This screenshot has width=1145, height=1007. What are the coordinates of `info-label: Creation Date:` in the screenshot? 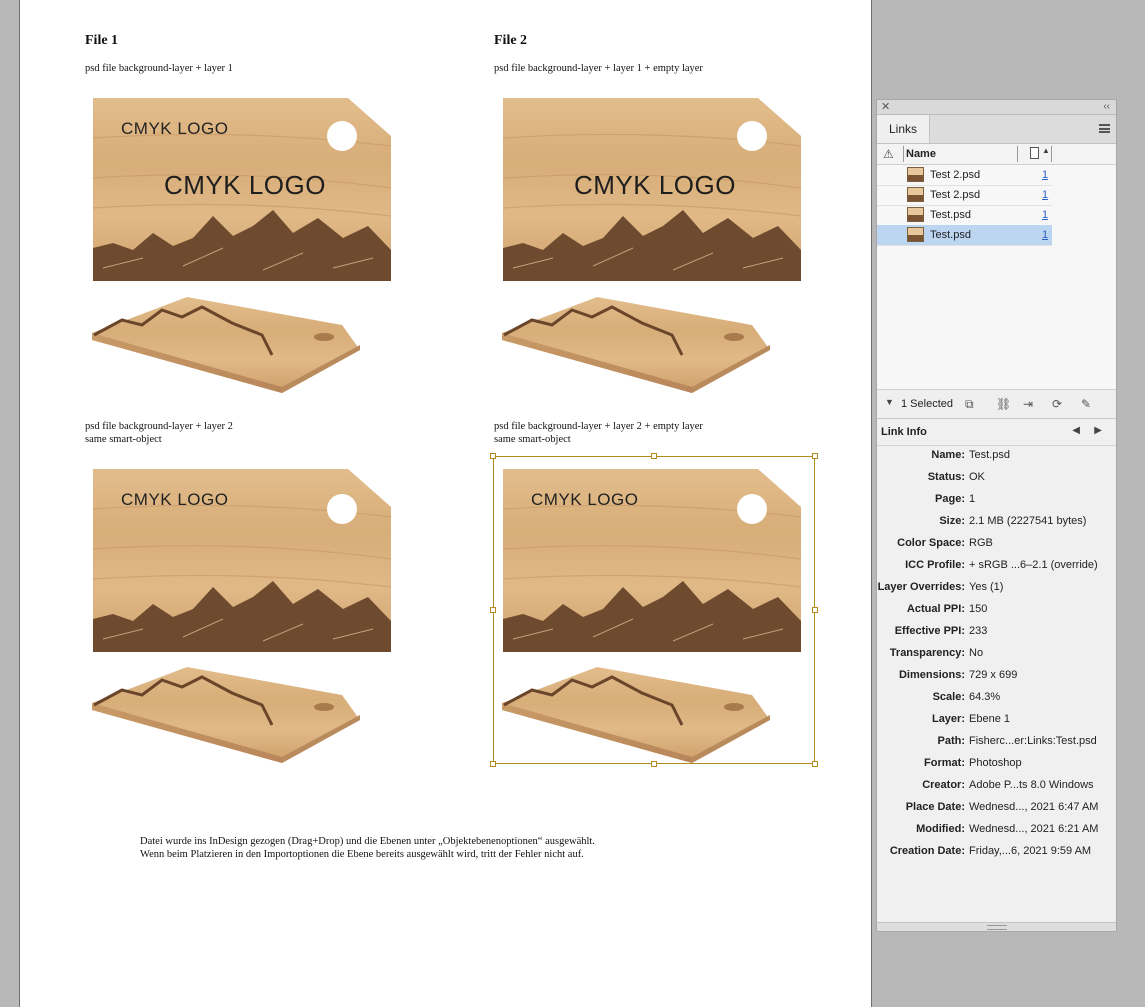 It's located at (927, 851).